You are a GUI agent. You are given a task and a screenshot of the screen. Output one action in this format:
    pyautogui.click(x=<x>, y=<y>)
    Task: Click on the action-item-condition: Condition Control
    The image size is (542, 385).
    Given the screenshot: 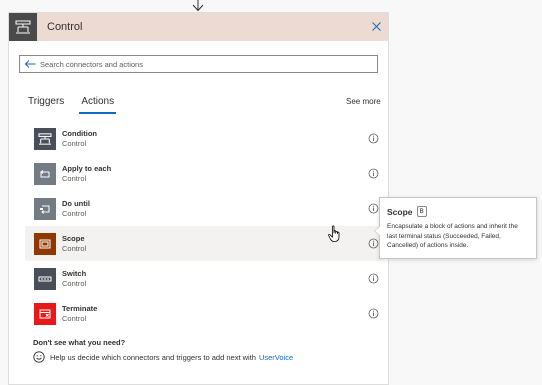 What is the action you would take?
    pyautogui.click(x=203, y=138)
    